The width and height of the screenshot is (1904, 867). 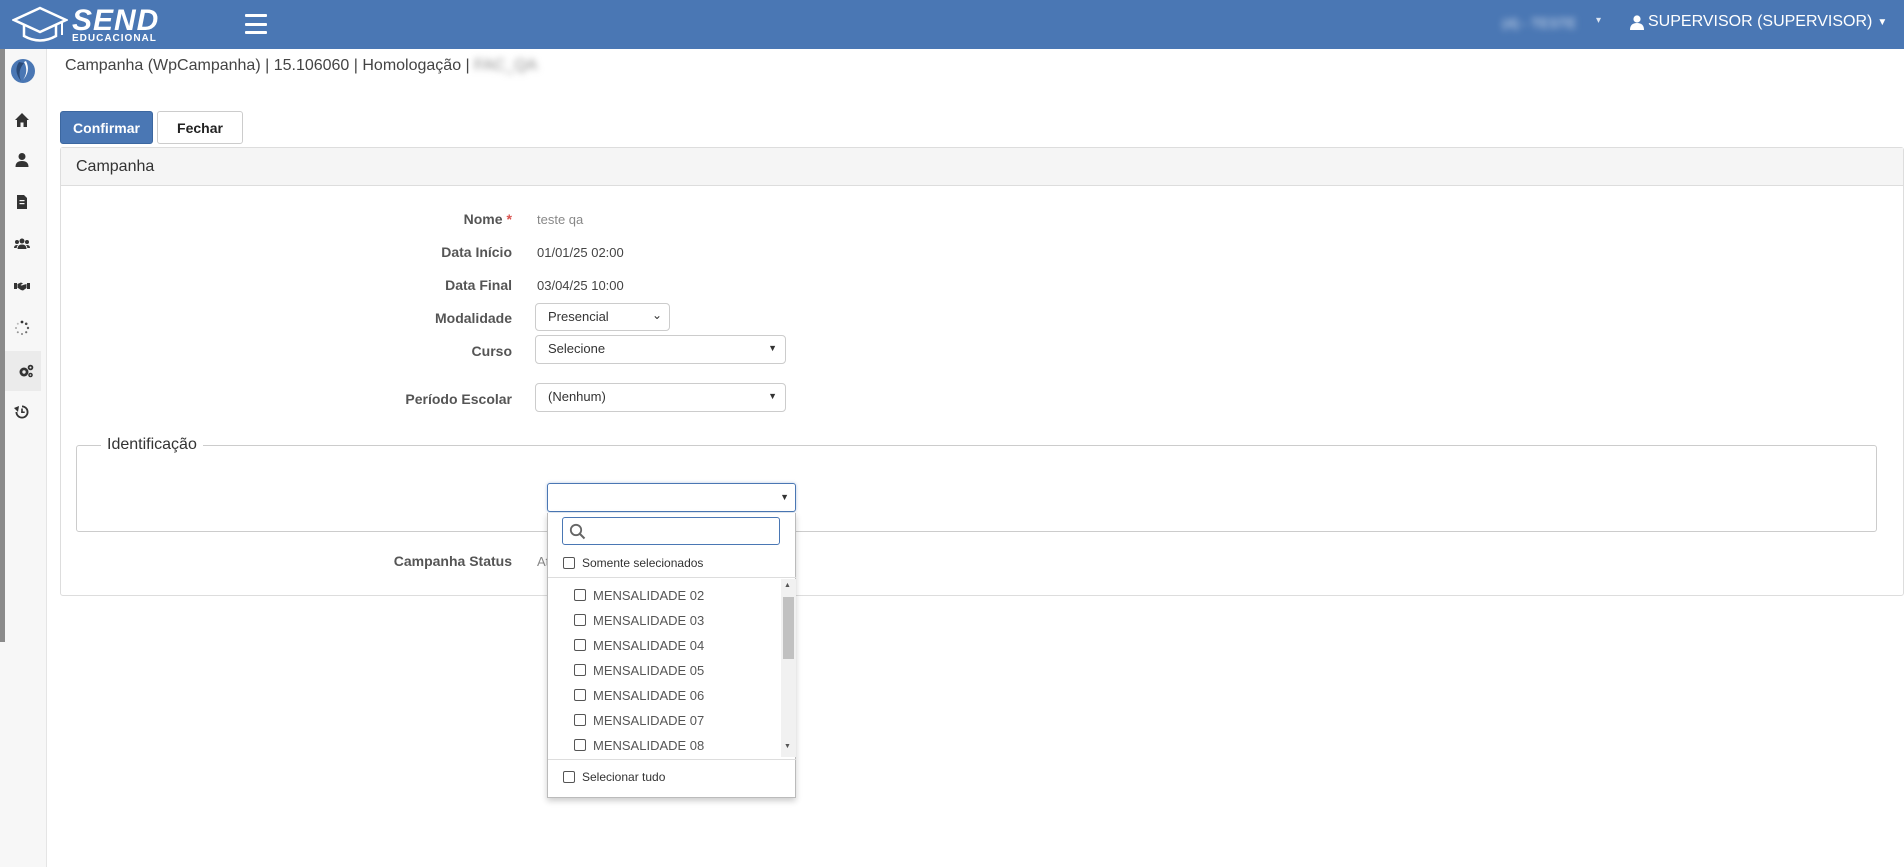 I want to click on chevron-down-icon: ⌄, so click(x=656, y=315).